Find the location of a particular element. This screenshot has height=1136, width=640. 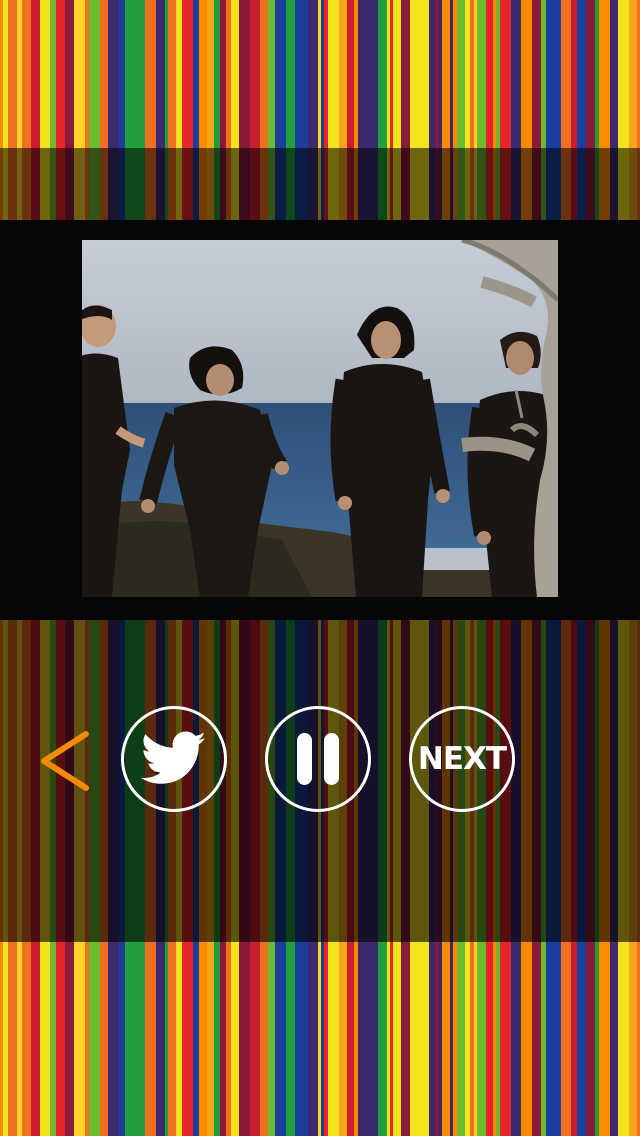

twitter-bird-icon is located at coordinates (173, 757).